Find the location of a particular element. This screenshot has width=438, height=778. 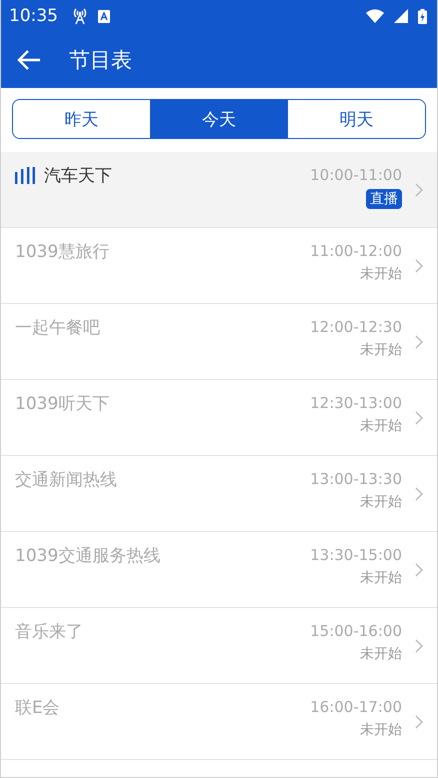

program-name: 汽车天下 is located at coordinates (78, 176).